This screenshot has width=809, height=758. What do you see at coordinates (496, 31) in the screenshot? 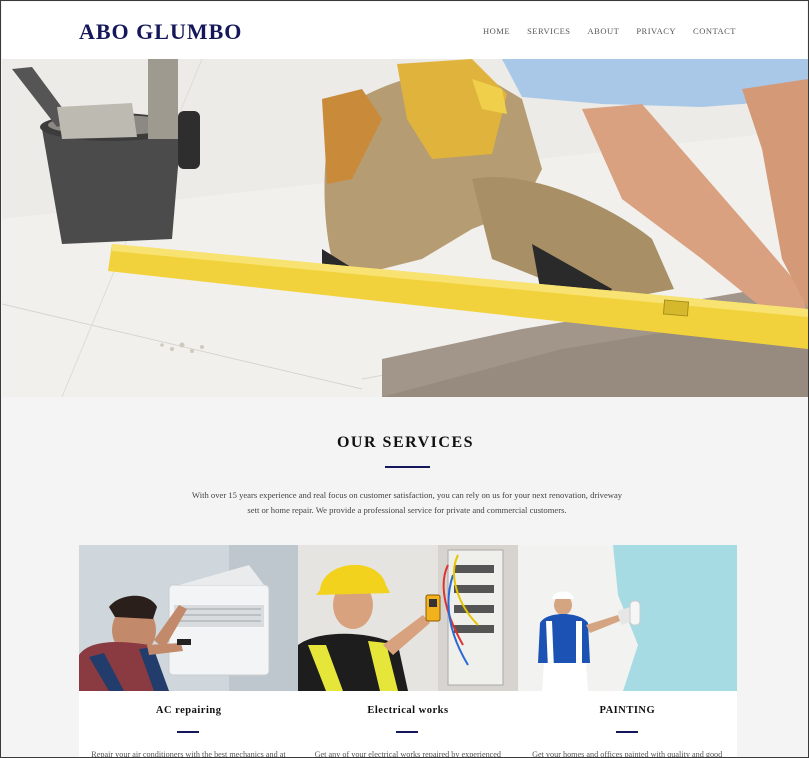
I see `nav-home: HOME` at bounding box center [496, 31].